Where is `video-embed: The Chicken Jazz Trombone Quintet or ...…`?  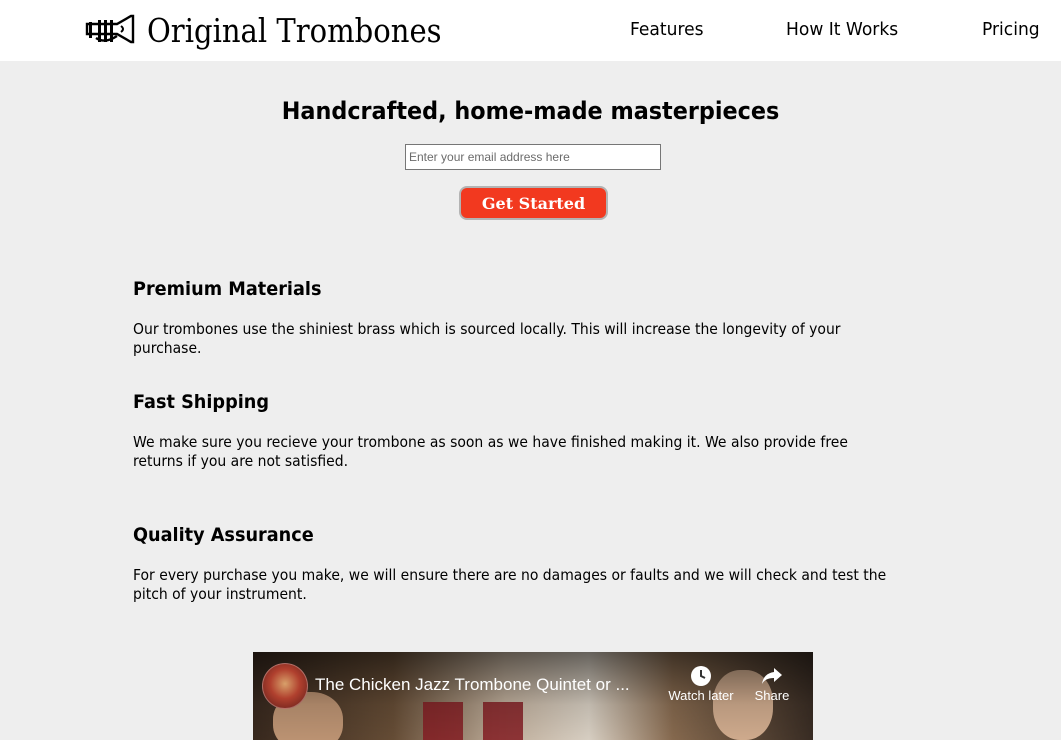 video-embed: The Chicken Jazz Trombone Quintet or ...… is located at coordinates (533, 696).